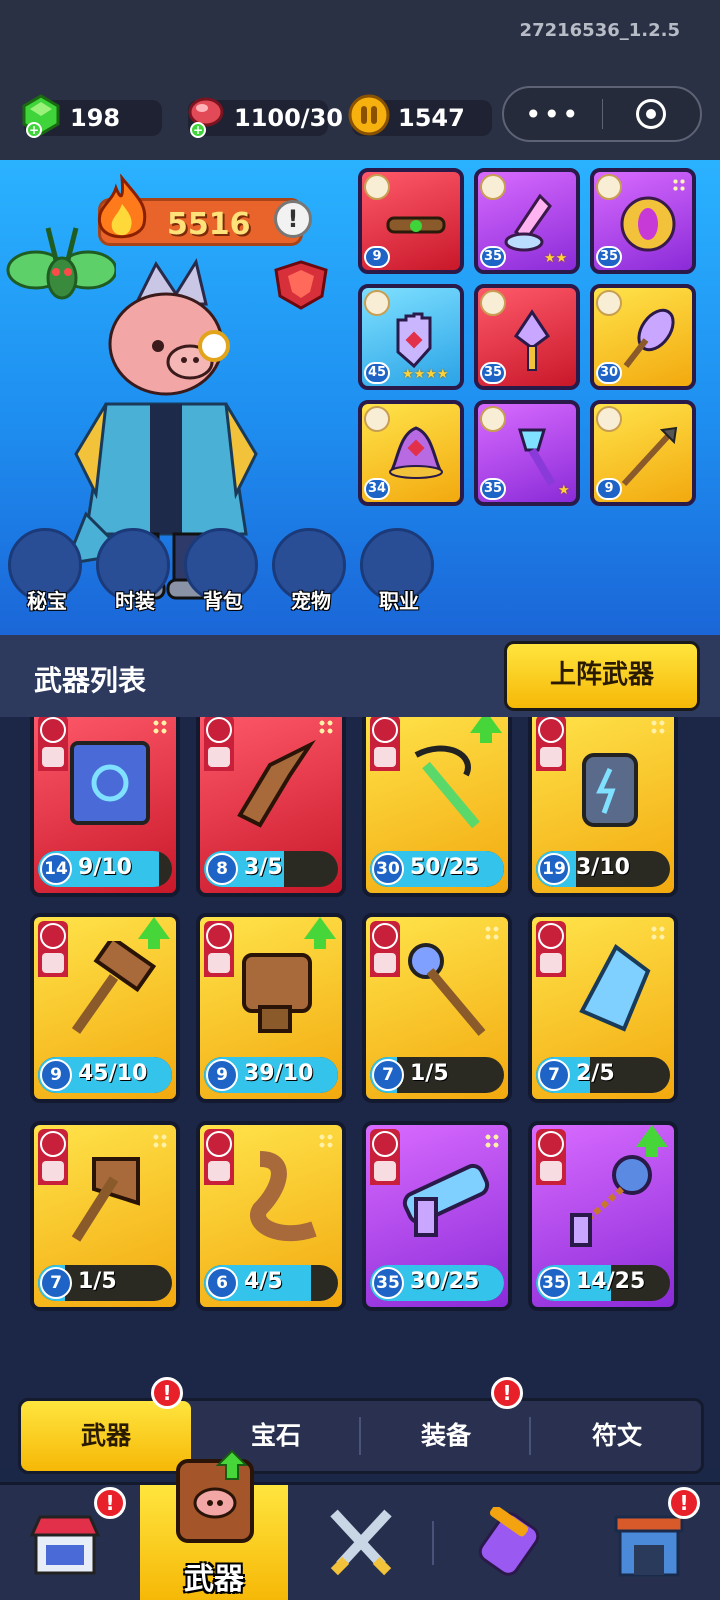 The image size is (720, 1600). Describe the element at coordinates (110, 783) in the screenshot. I see `spellbook-icon` at that location.